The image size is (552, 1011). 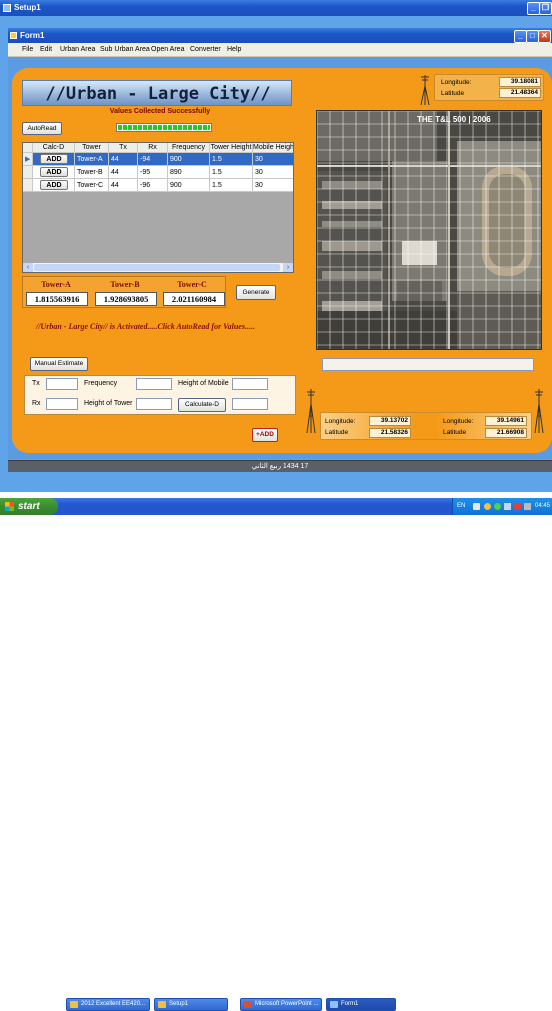 I want to click on frequency-cell: 890, so click(x=189, y=172).